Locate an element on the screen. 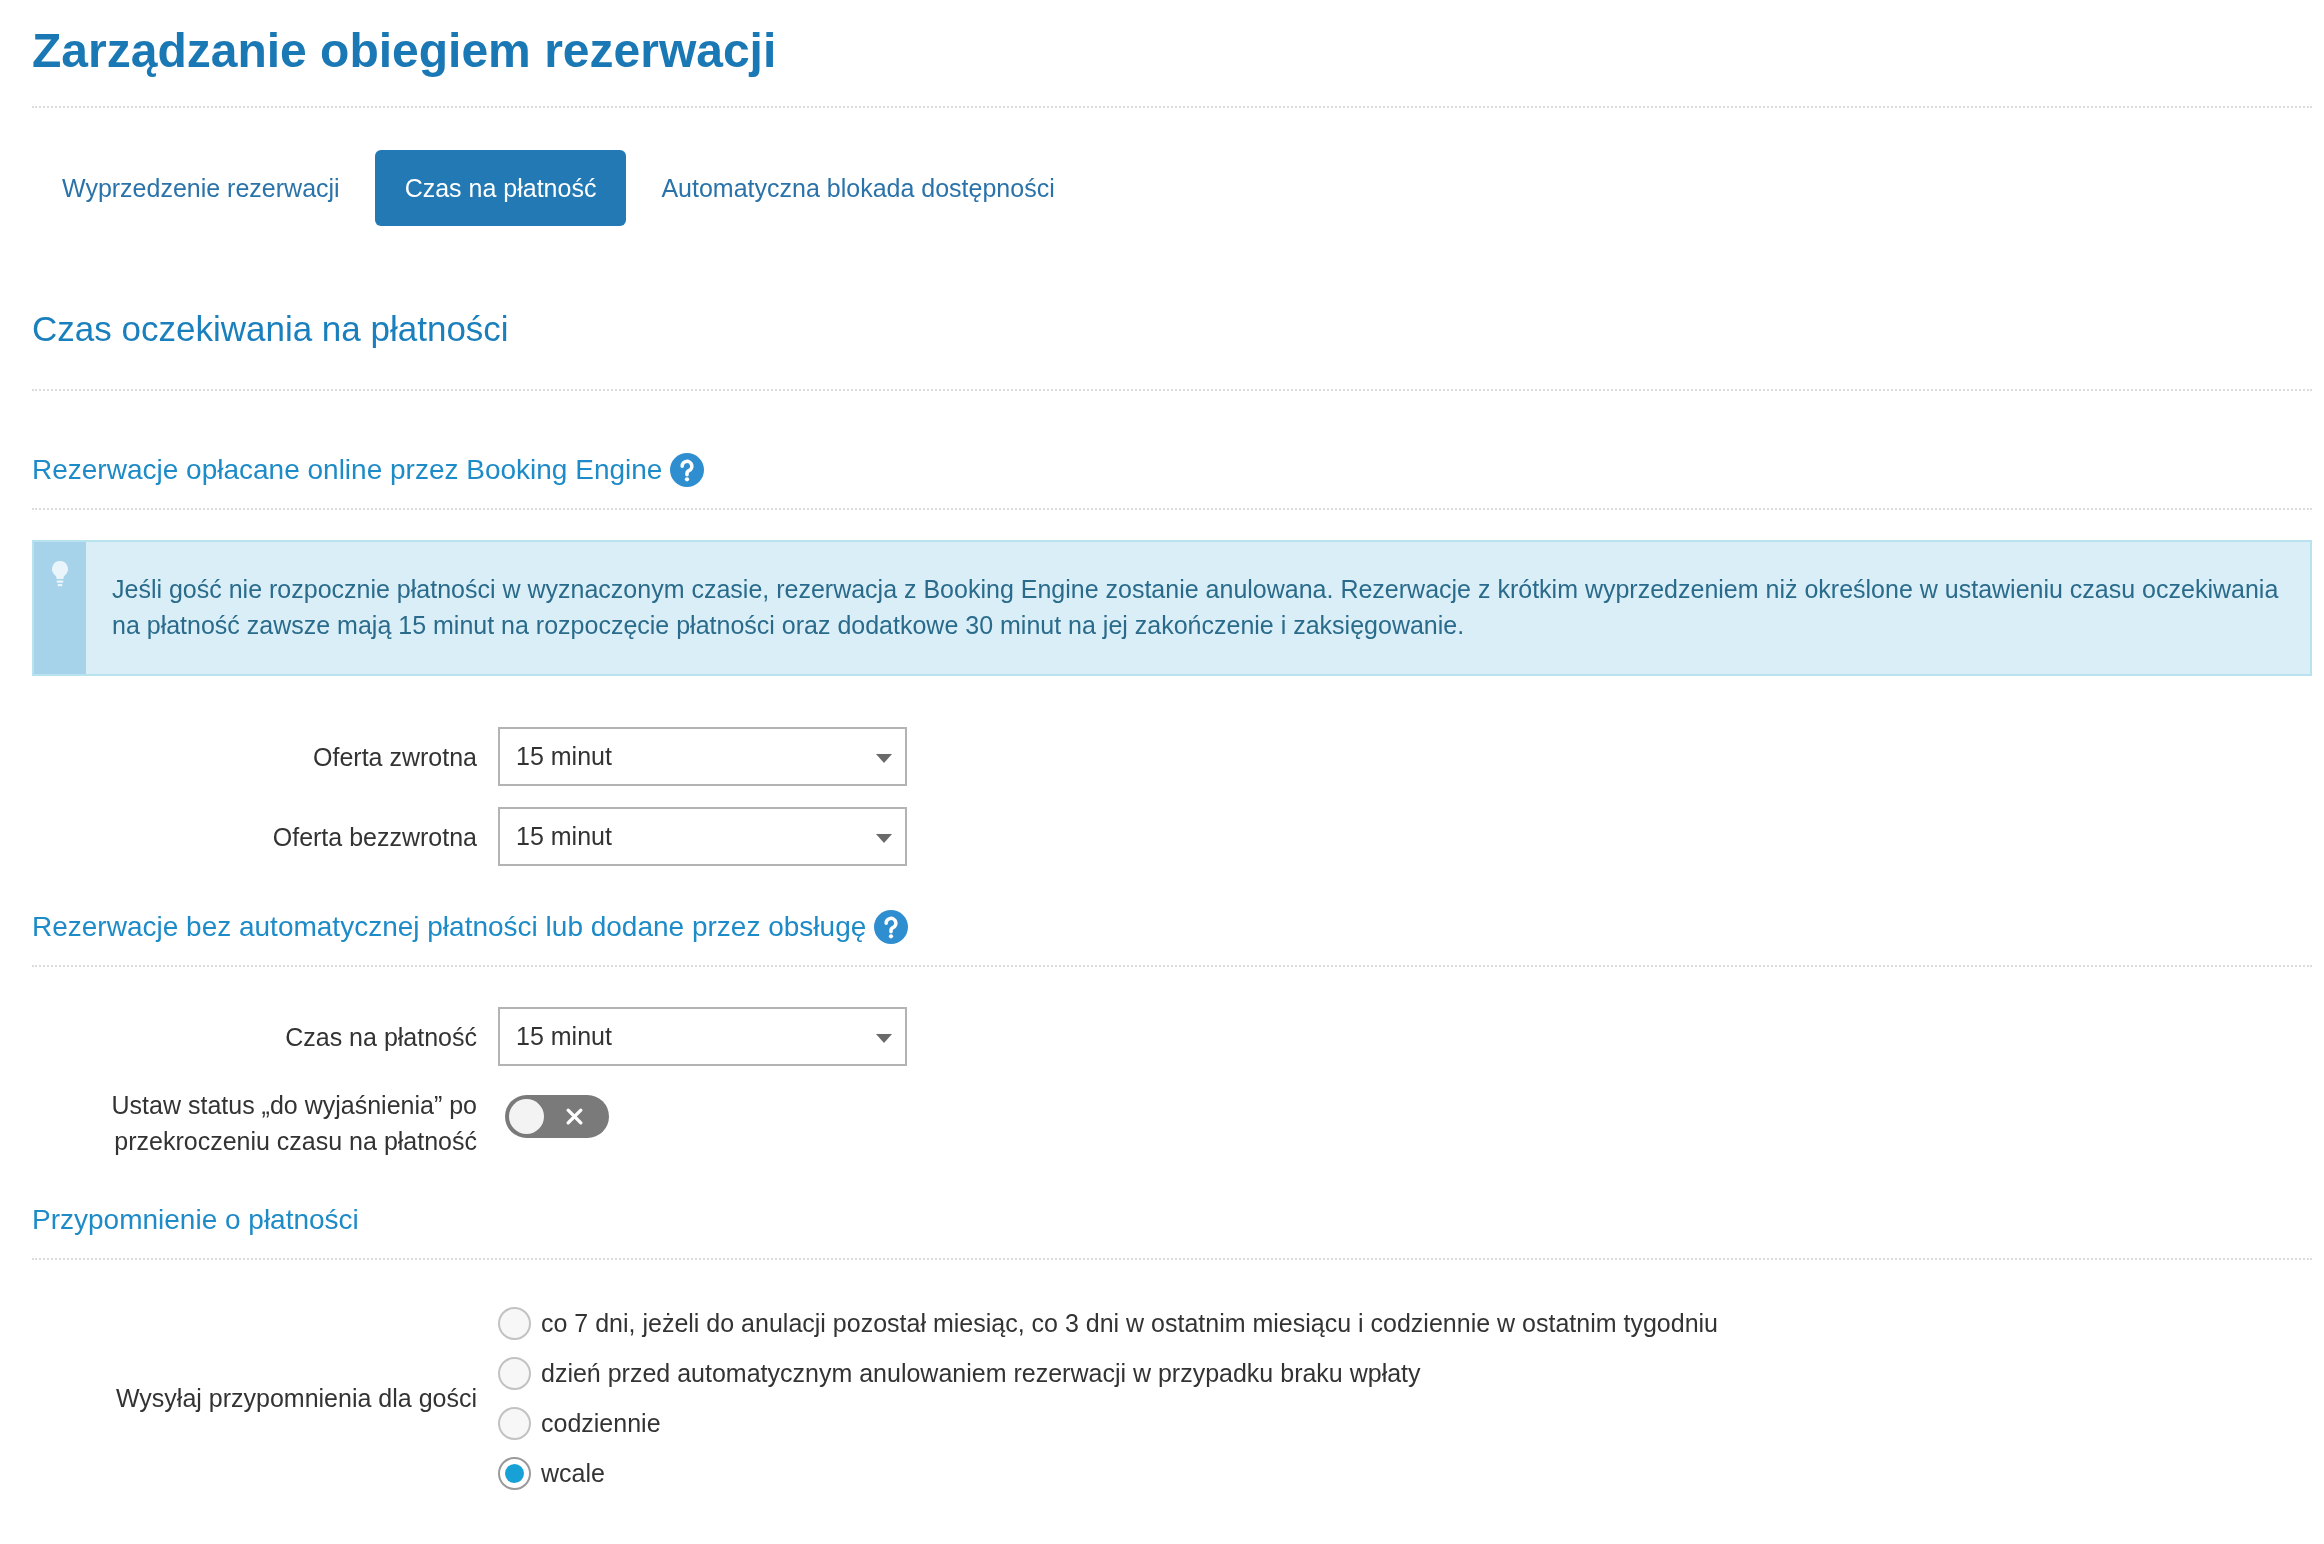 This screenshot has height=1544, width=2324. radio-label: co 7 dni, jeżeli do anulacji pozostał miesiąc, co 3 dni w ostatnim miesiącu i codziennie w ostatnim tygodniu is located at coordinates (1129, 1323).